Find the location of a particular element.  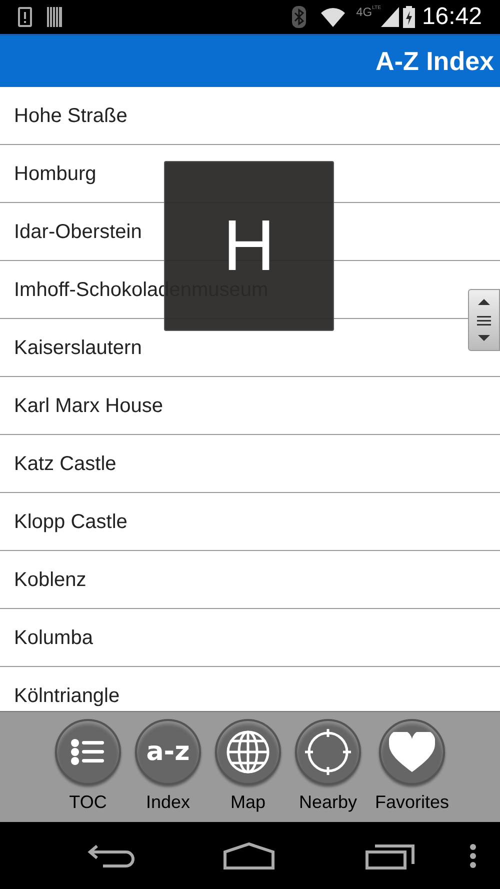

recent-apps-icon is located at coordinates (390, 856).